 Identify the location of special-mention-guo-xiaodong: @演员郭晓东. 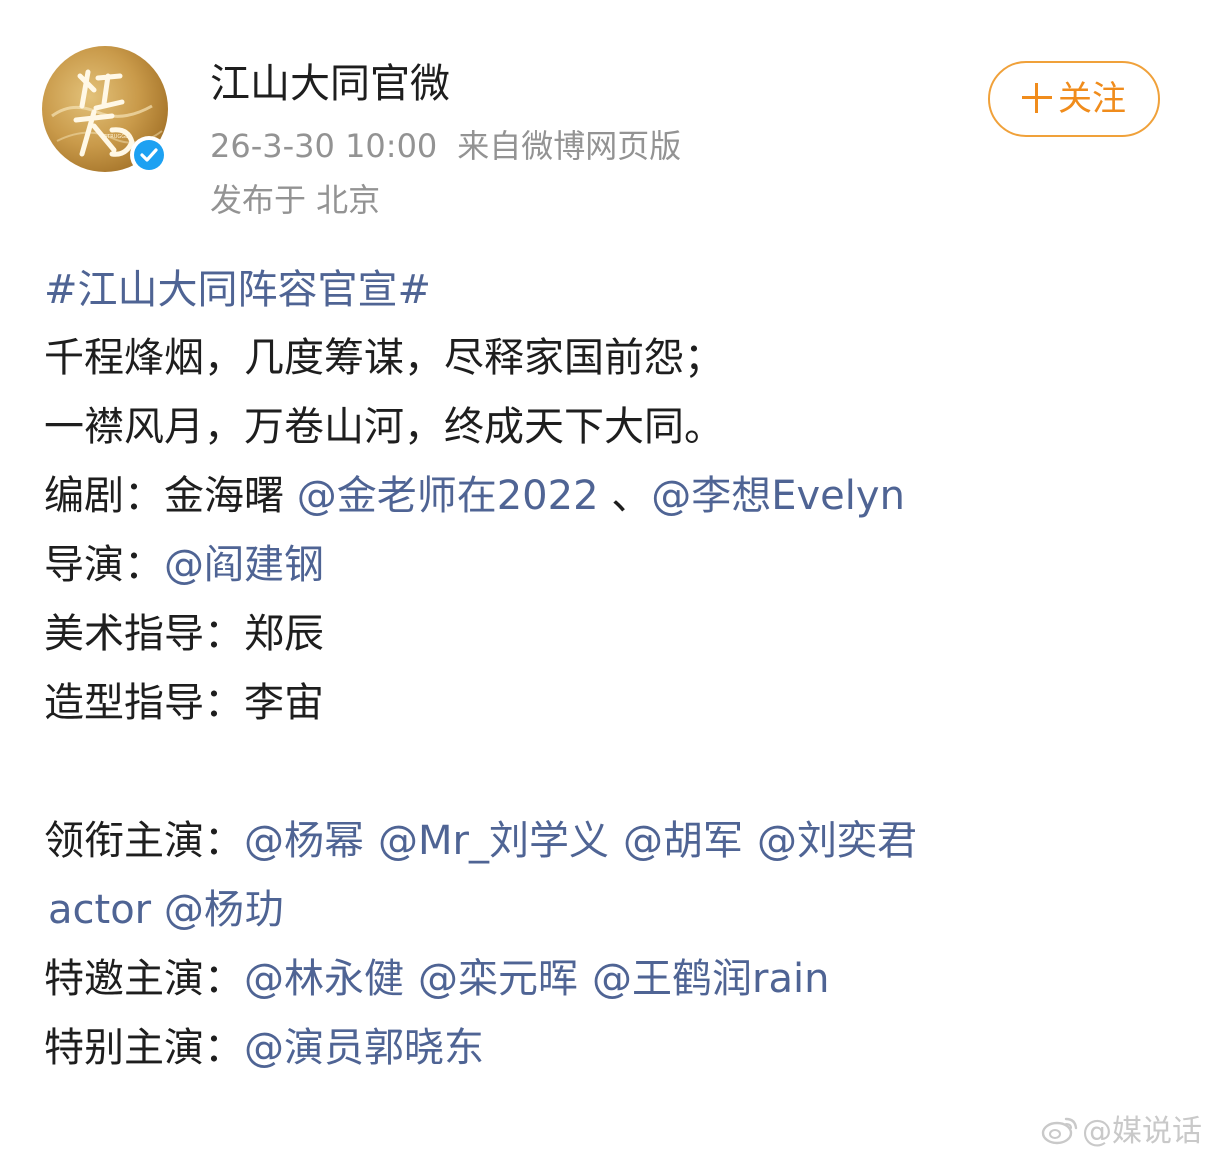
(364, 1048).